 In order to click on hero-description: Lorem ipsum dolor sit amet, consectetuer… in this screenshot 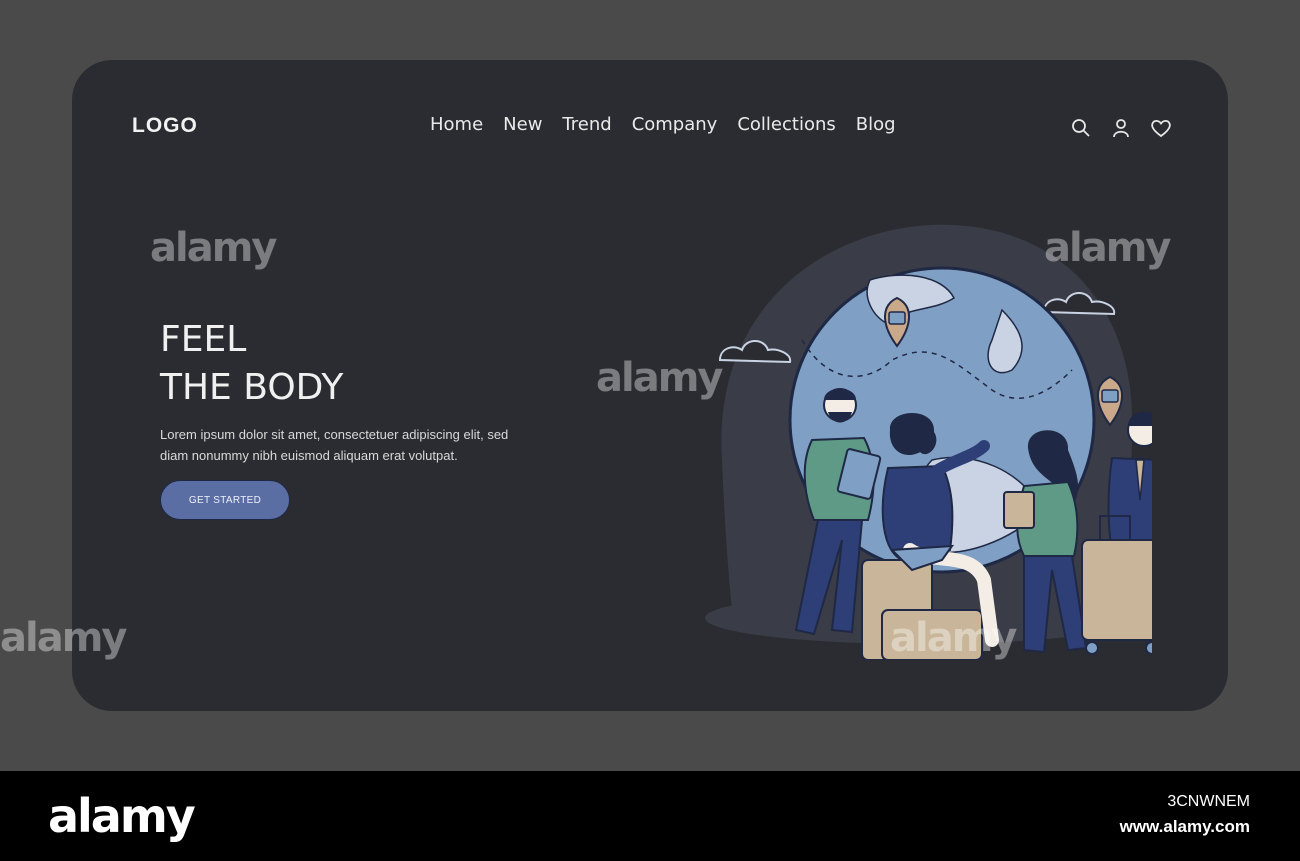, I will do `click(334, 445)`.